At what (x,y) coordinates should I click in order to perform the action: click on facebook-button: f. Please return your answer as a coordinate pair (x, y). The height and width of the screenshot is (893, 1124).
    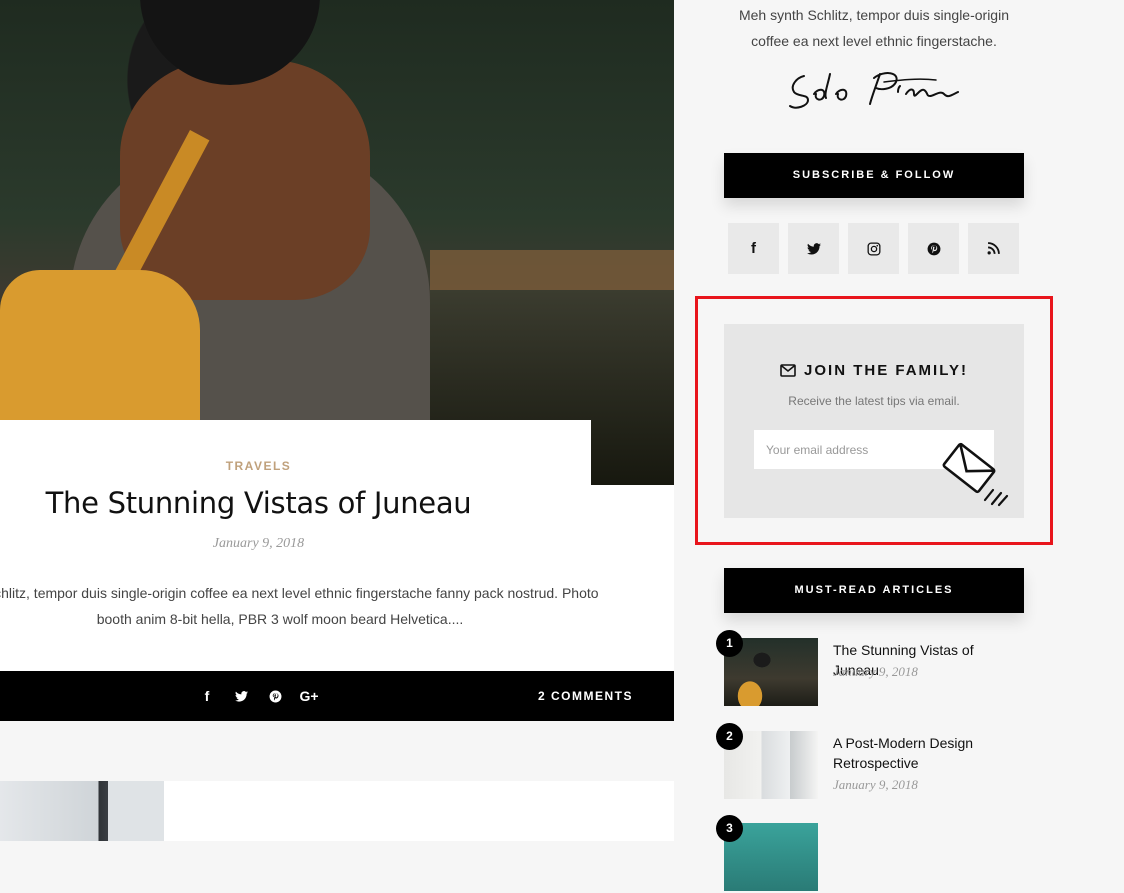
    Looking at the image, I should click on (753, 248).